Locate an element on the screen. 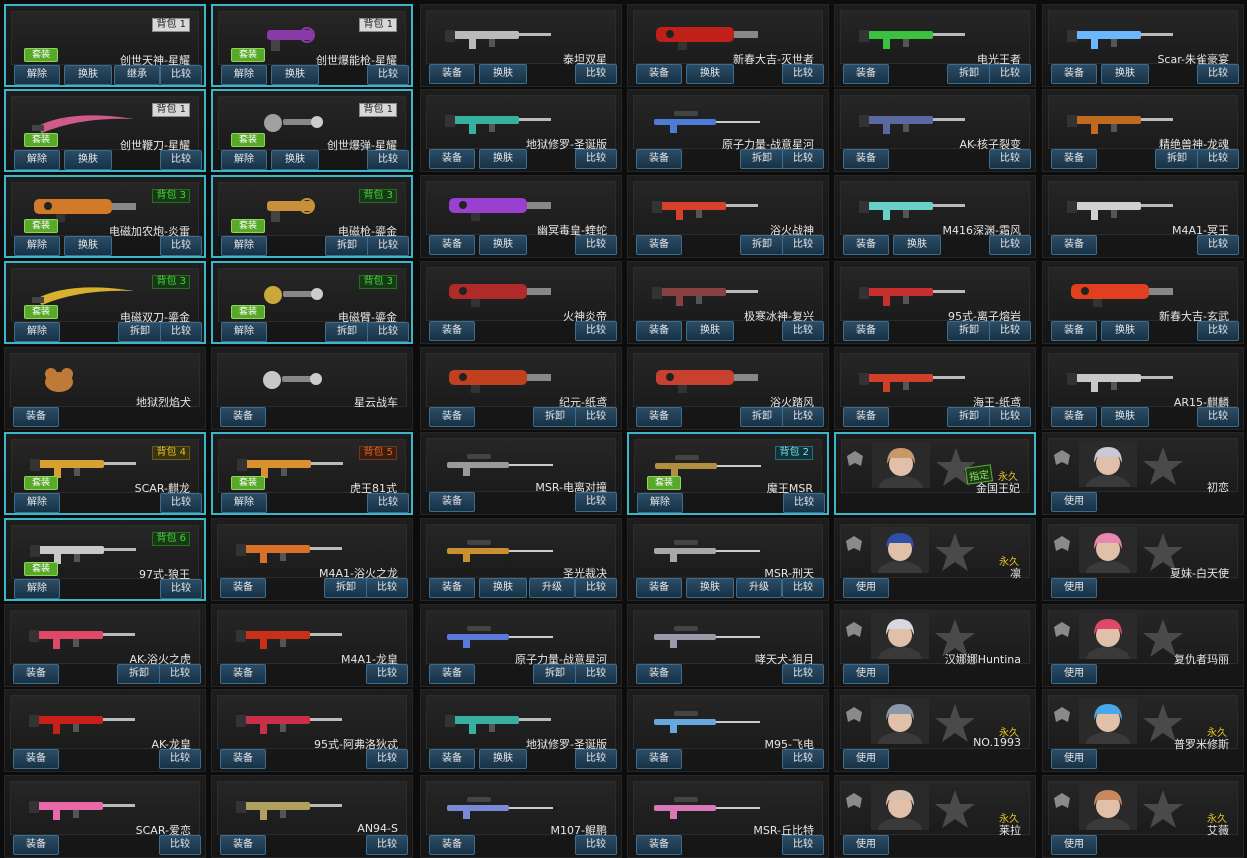 The image size is (1247, 858). weapon-card: 地狱烈焰犬 装备 is located at coordinates (105, 388).